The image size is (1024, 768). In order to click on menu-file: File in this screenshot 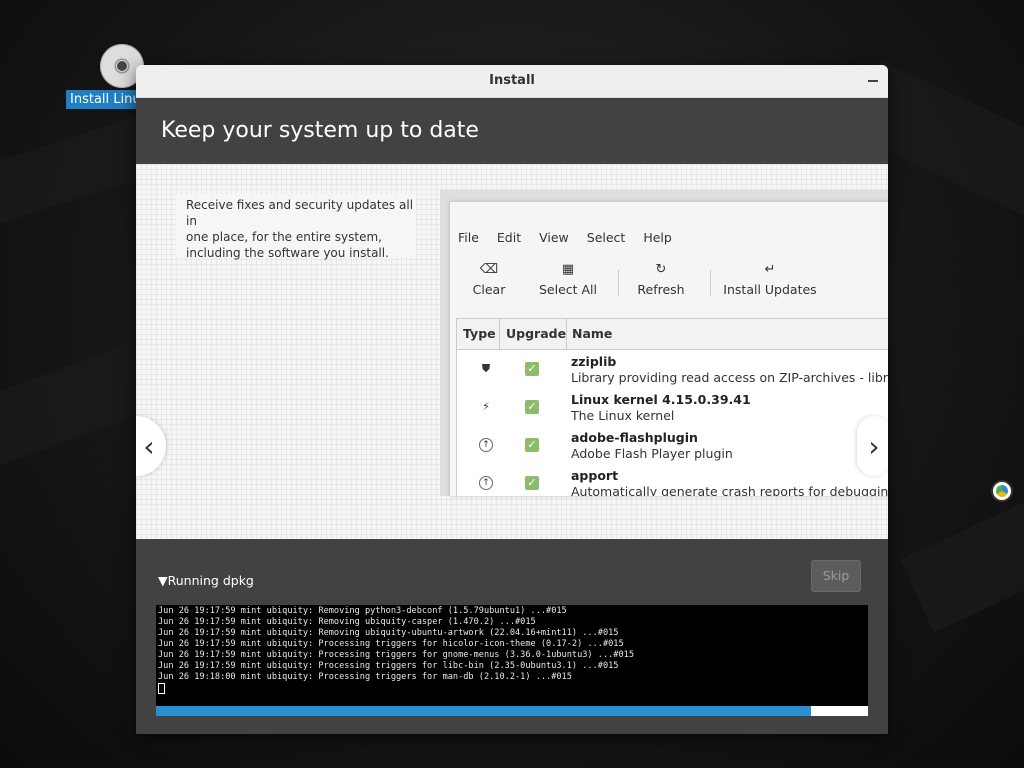, I will do `click(468, 237)`.